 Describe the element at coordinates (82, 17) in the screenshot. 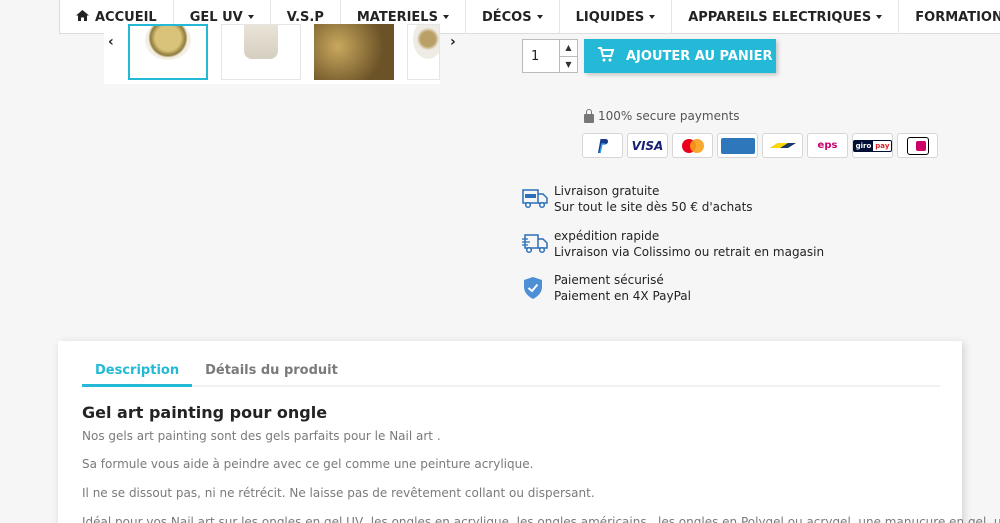

I see `home-icon` at that location.